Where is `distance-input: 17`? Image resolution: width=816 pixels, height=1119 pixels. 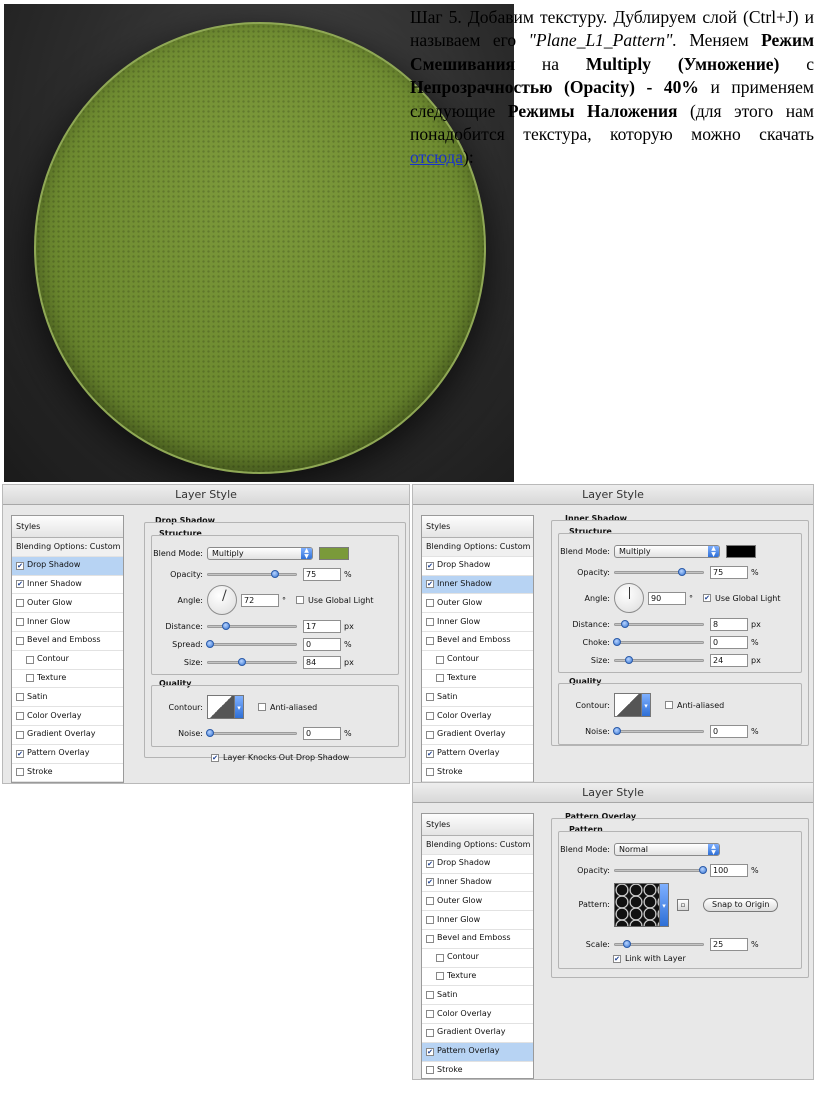
distance-input: 17 is located at coordinates (322, 626).